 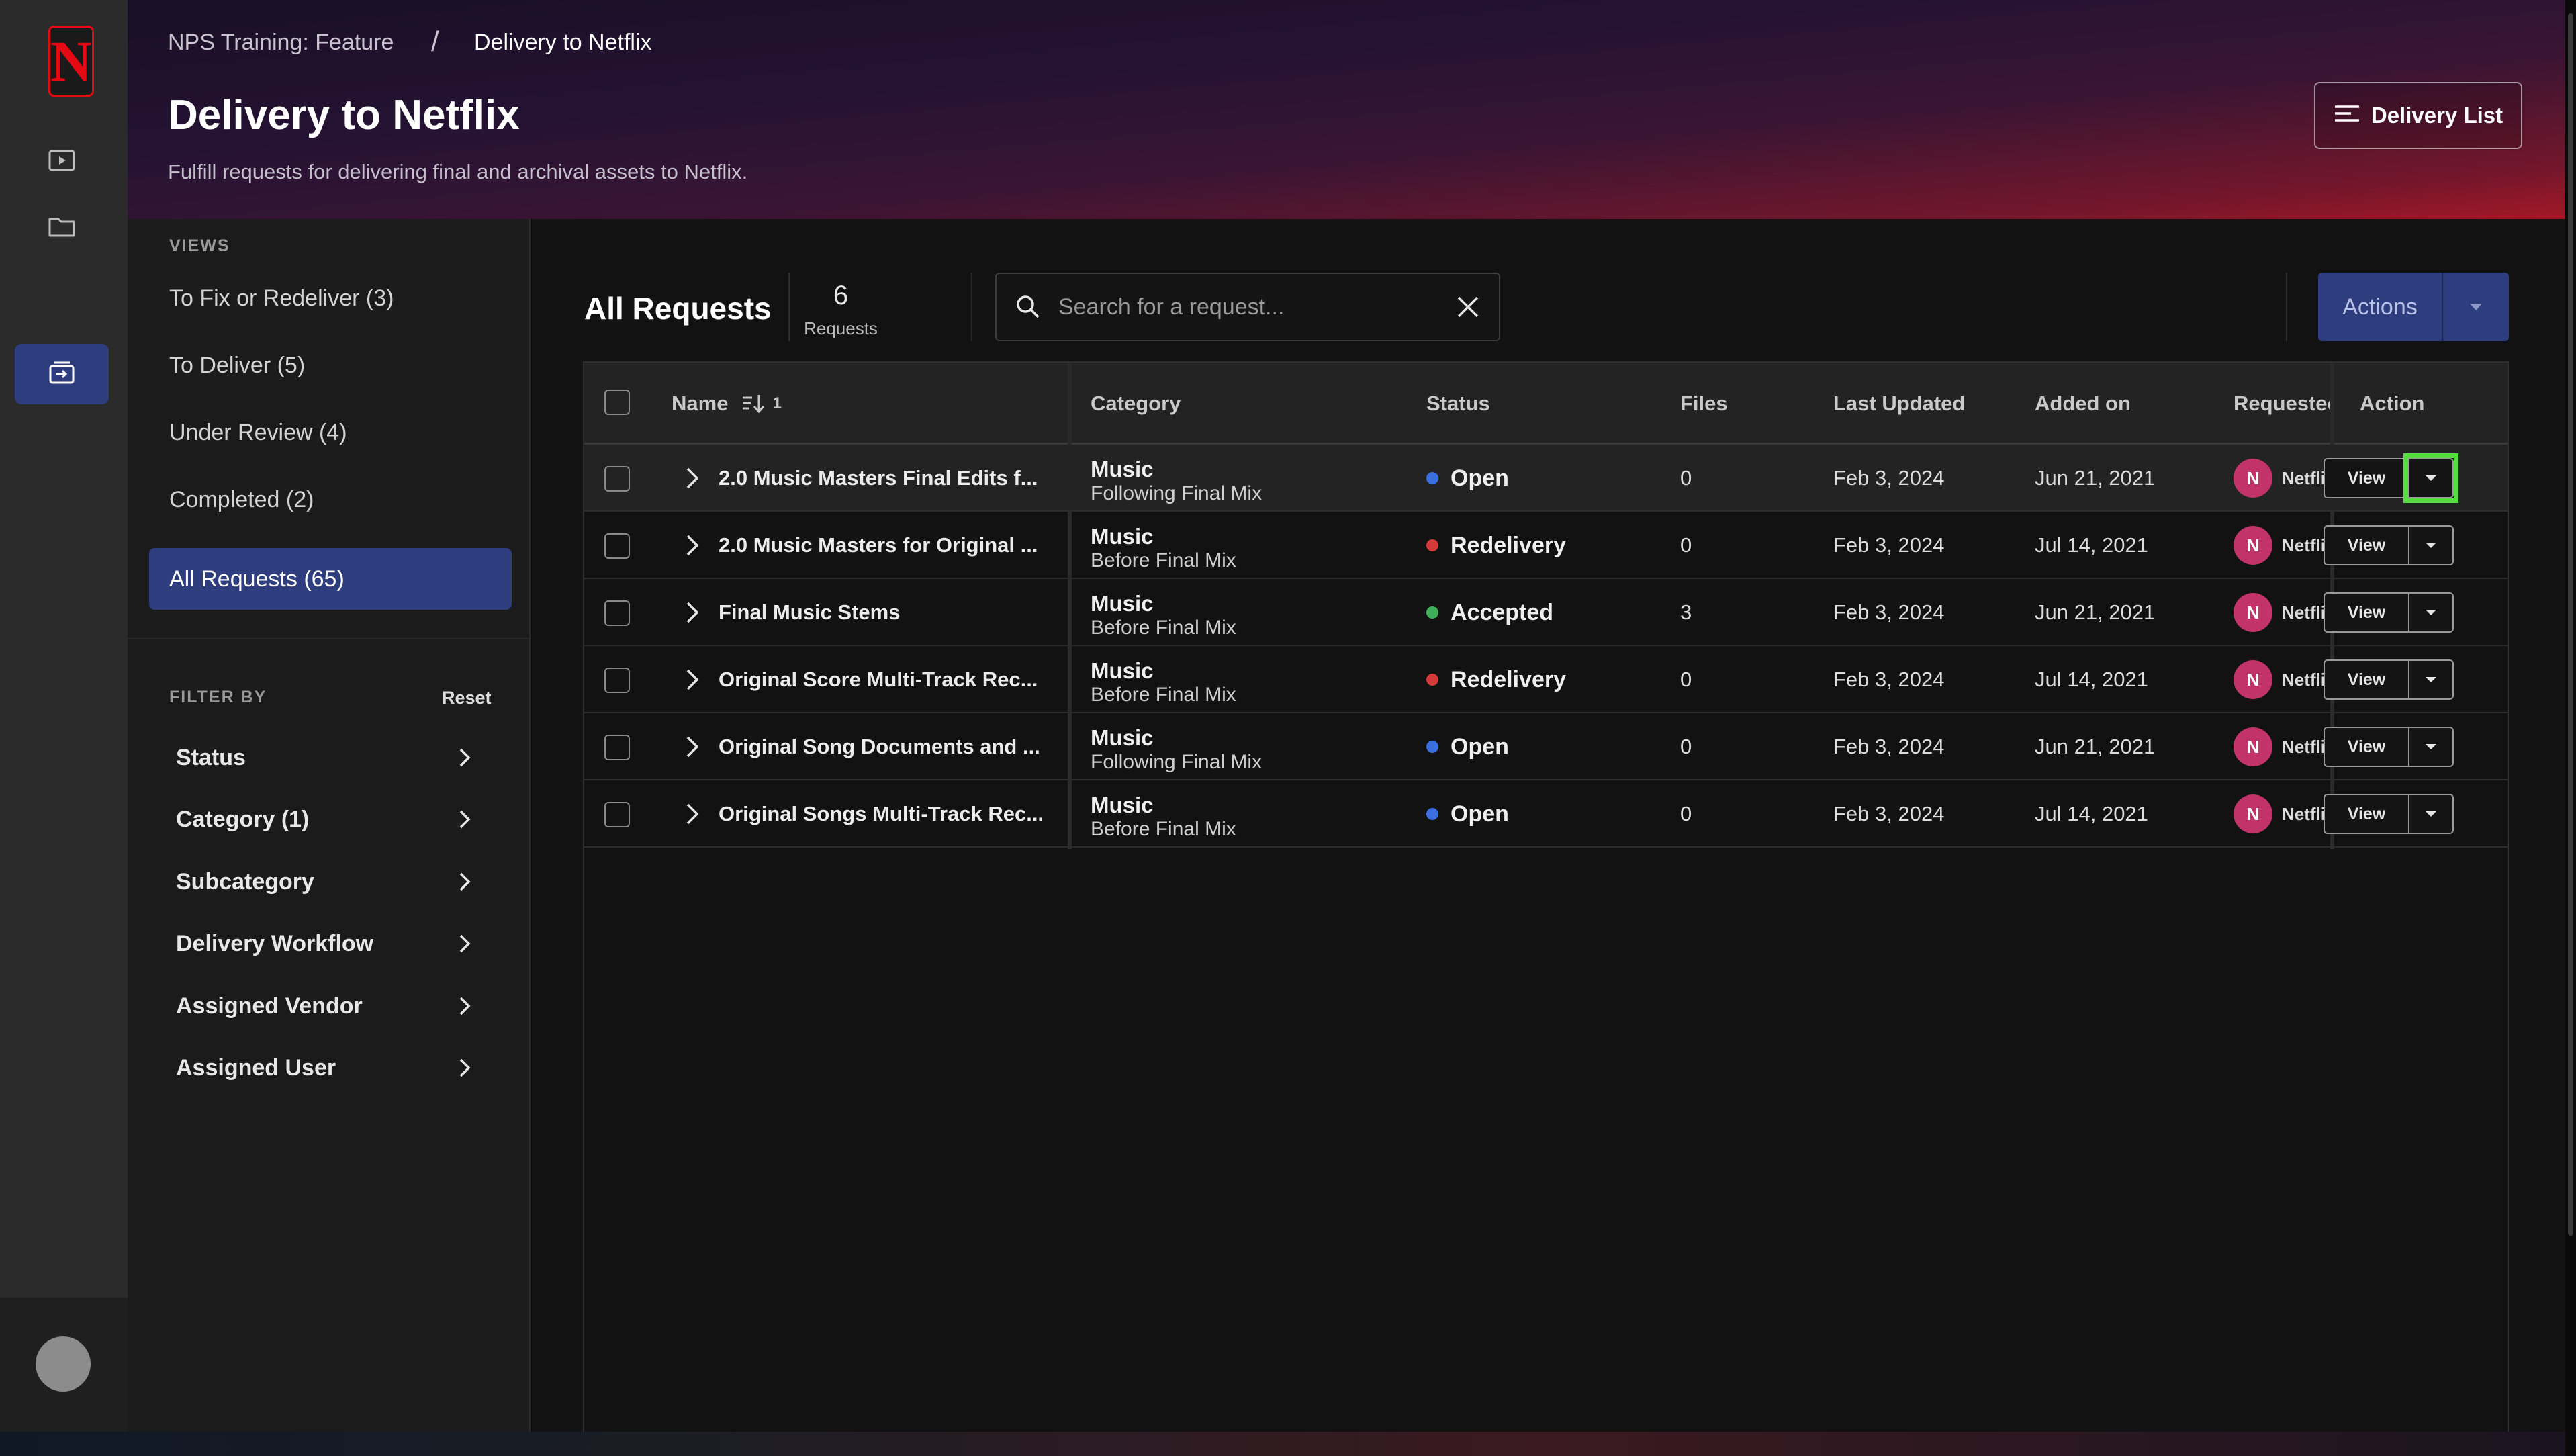 What do you see at coordinates (63, 1364) in the screenshot?
I see `user-avatar` at bounding box center [63, 1364].